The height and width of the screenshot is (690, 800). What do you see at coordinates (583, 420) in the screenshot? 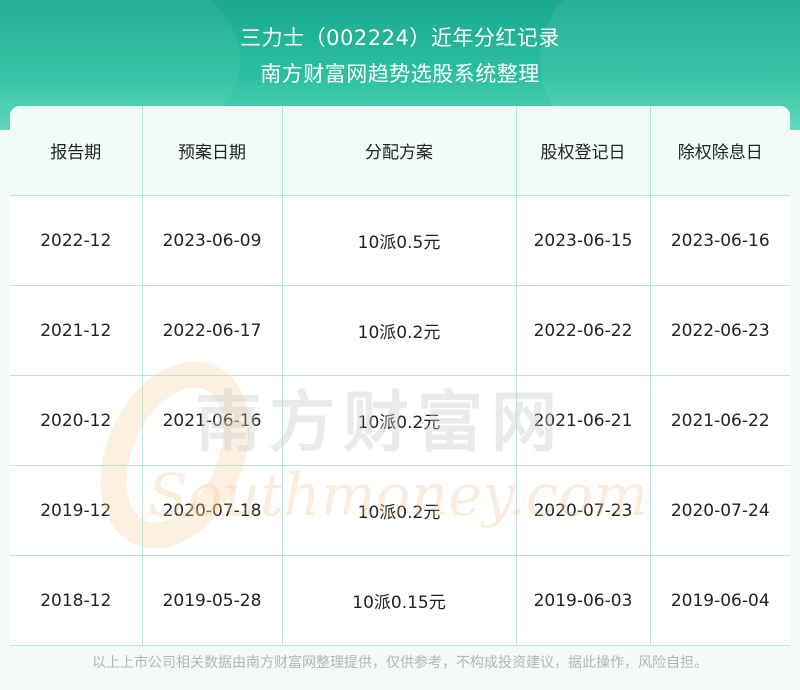
I see `cell-record-date: 2021-06-21` at bounding box center [583, 420].